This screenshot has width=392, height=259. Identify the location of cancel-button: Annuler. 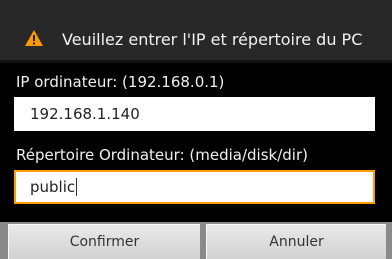
(296, 241).